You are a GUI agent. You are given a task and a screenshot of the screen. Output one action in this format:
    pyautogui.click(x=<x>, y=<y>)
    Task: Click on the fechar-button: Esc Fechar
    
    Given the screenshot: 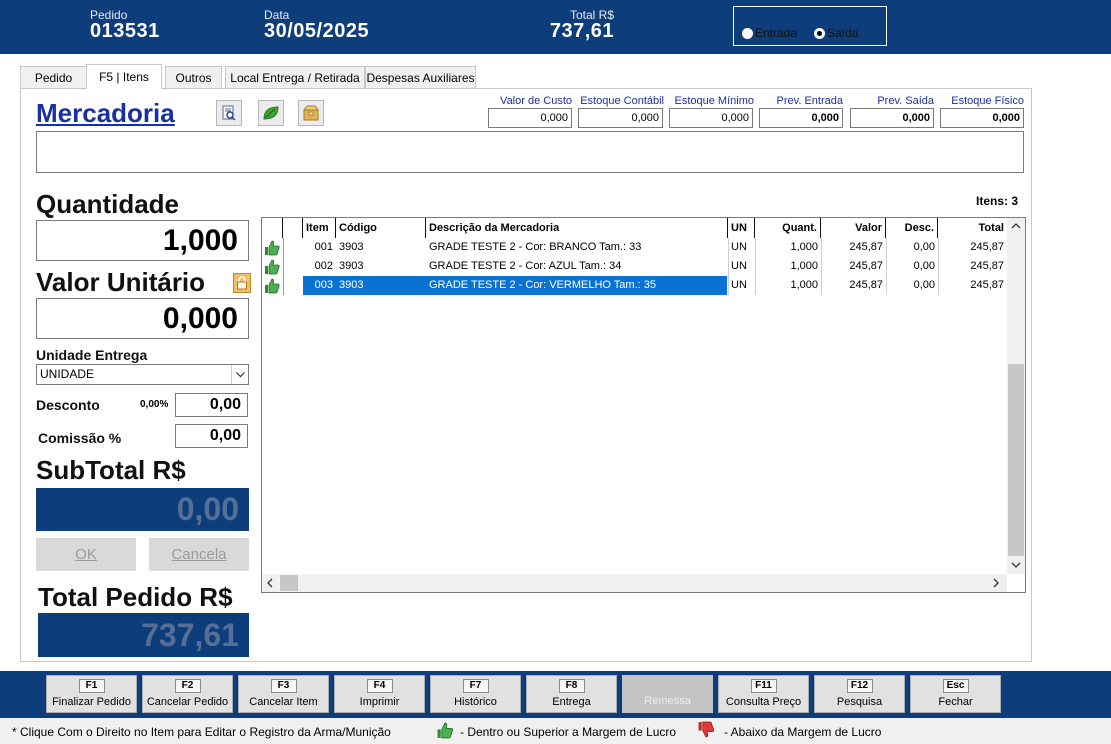 What is the action you would take?
    pyautogui.click(x=955, y=694)
    